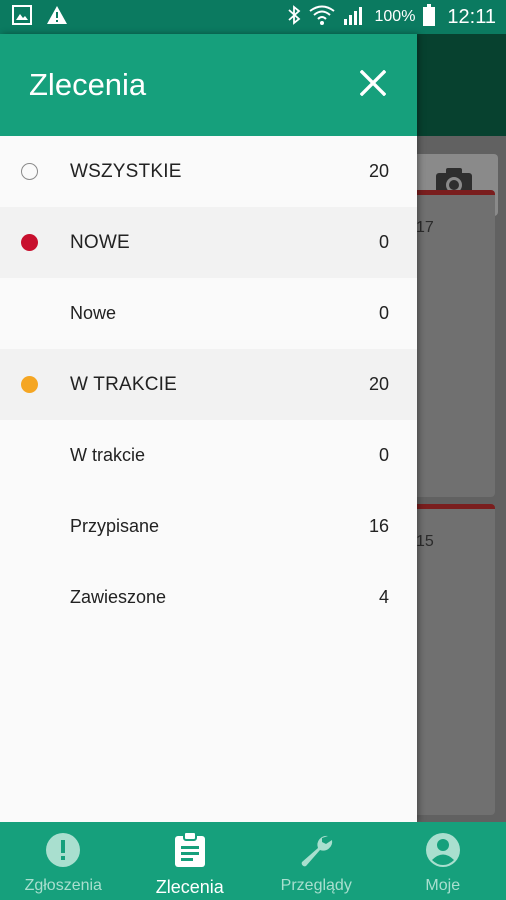 The image size is (506, 900). What do you see at coordinates (395, 16) in the screenshot?
I see `battery-percent: 100%` at bounding box center [395, 16].